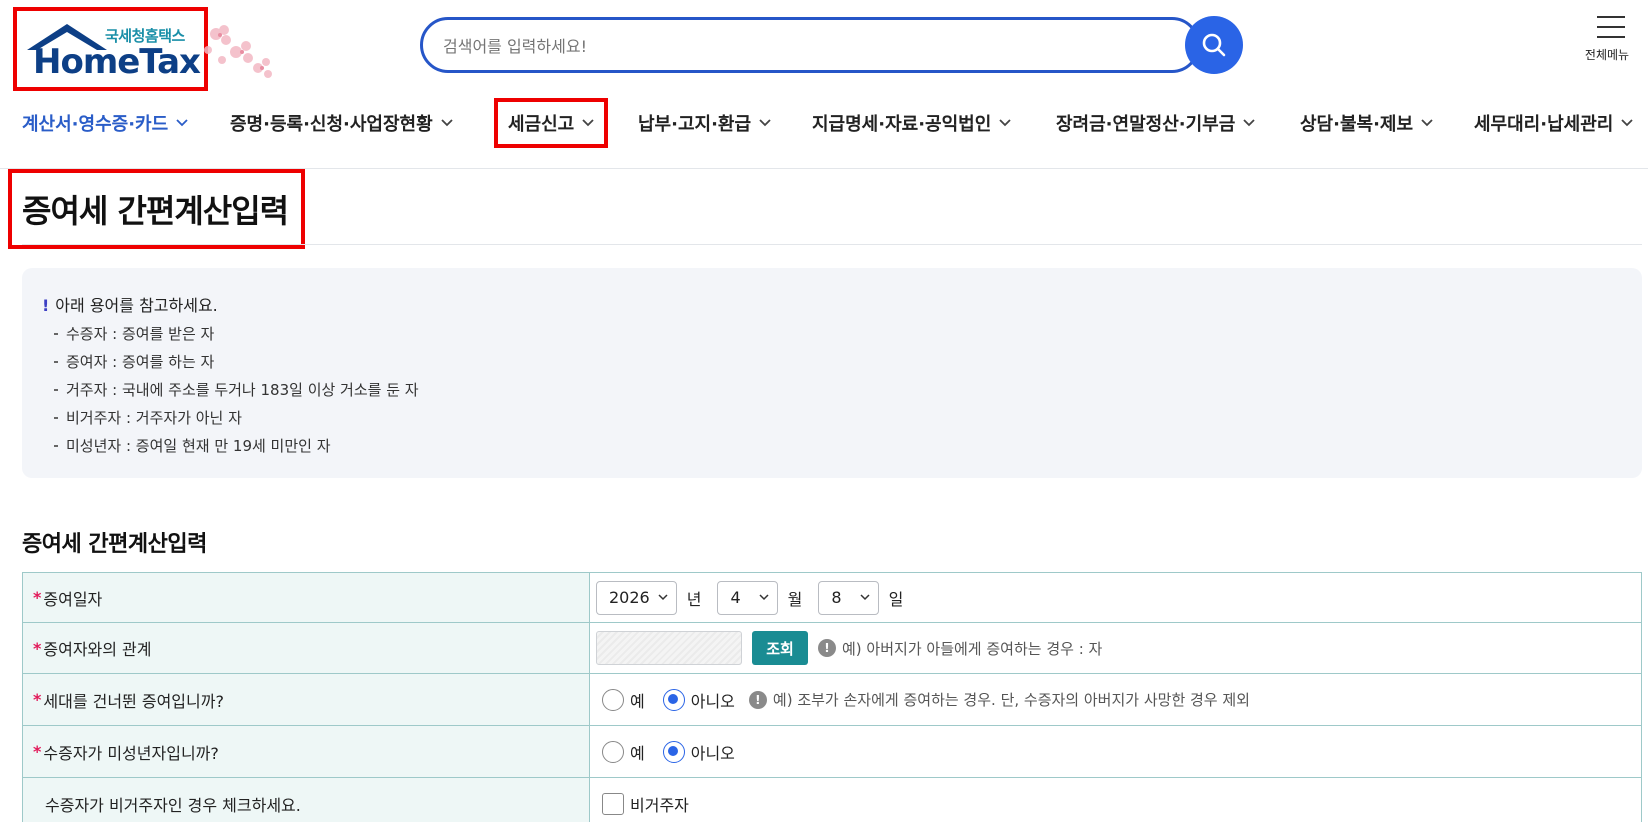  I want to click on title-divider, so click(832, 244).